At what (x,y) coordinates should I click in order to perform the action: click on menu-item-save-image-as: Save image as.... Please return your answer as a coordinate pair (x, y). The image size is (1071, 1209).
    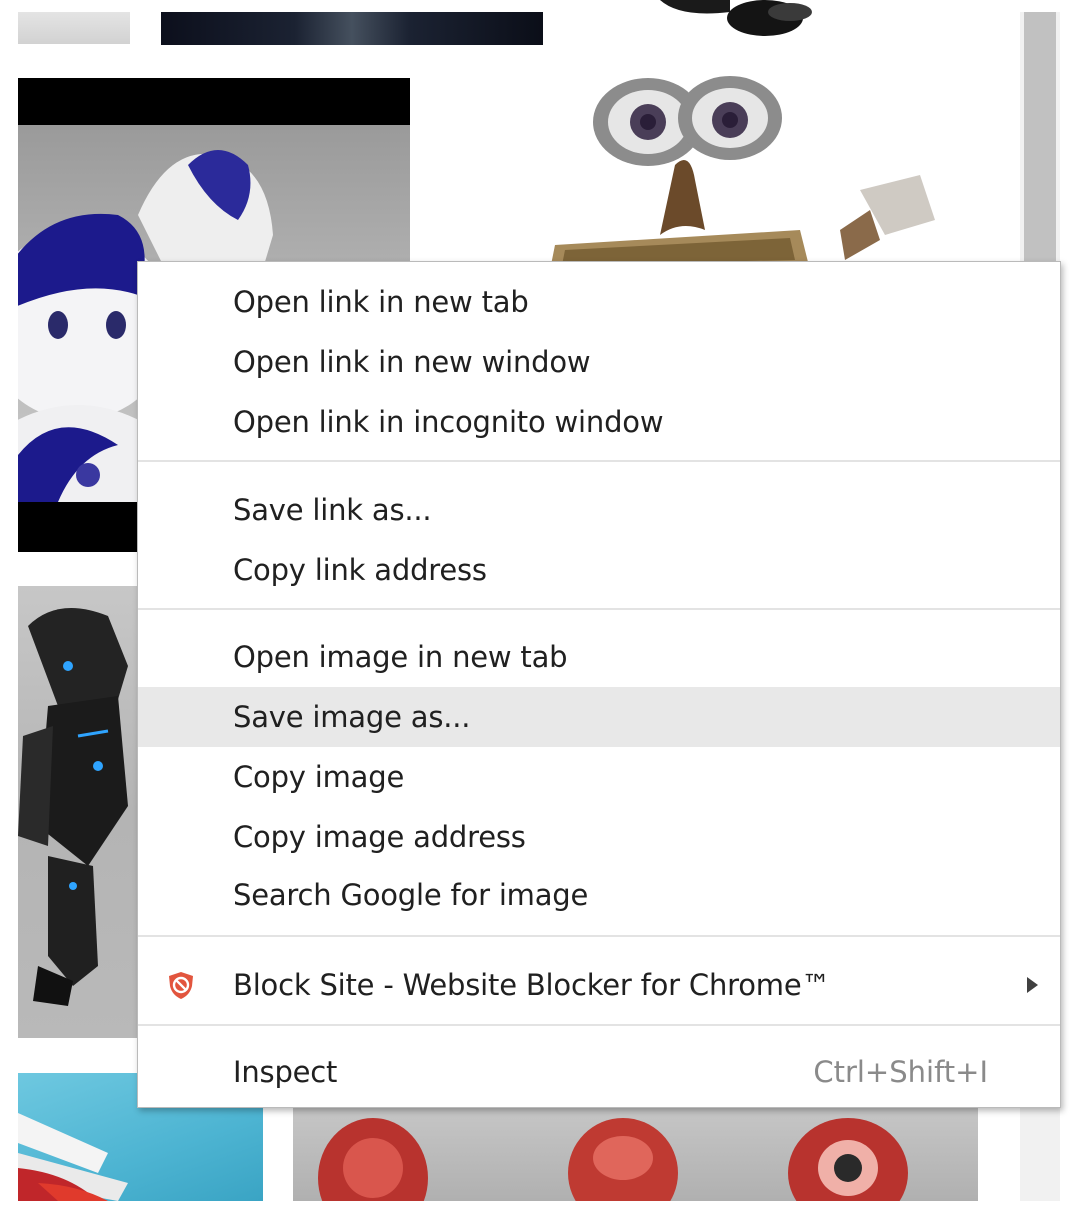
    Looking at the image, I should click on (599, 717).